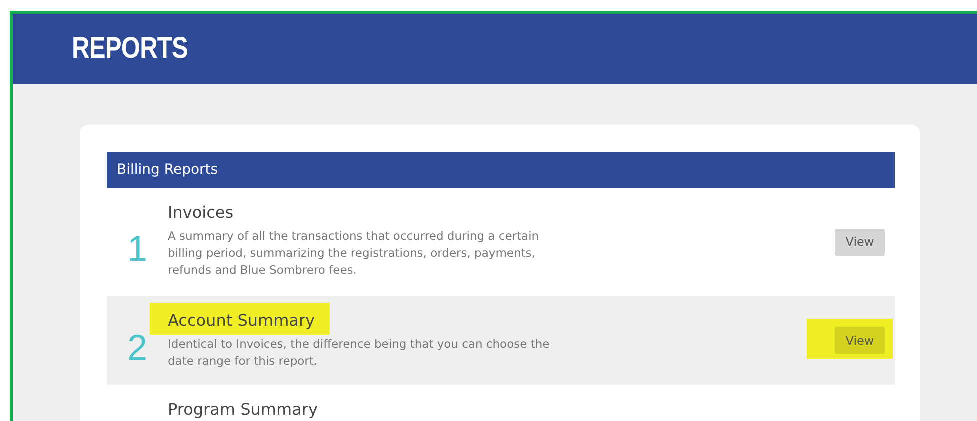 The image size is (977, 421). What do you see at coordinates (137, 248) in the screenshot?
I see `report-number: 1` at bounding box center [137, 248].